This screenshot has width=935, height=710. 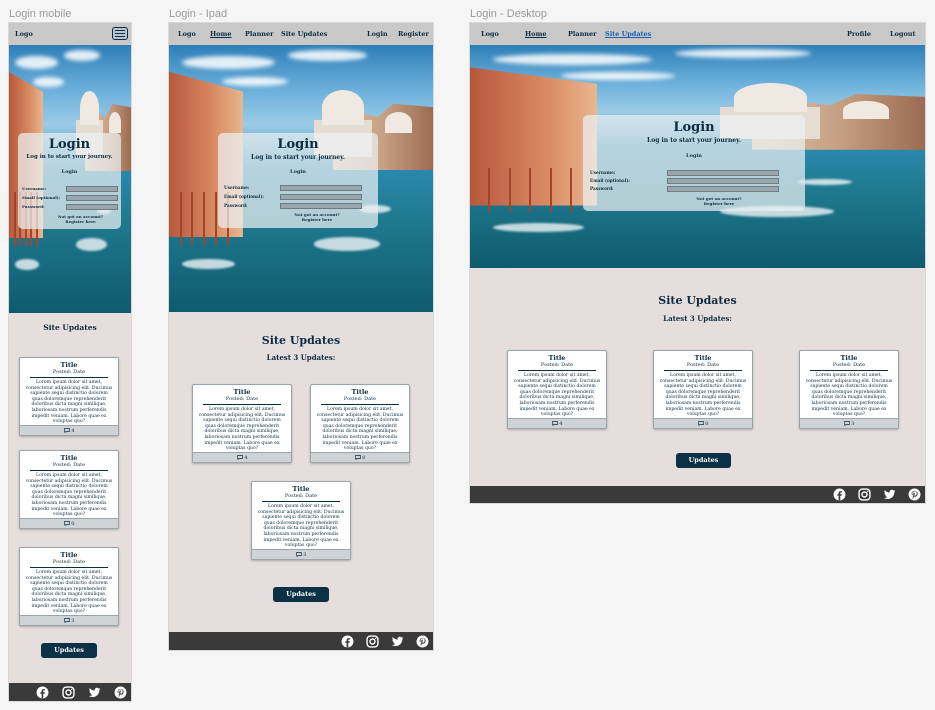 What do you see at coordinates (377, 34) in the screenshot?
I see `nav-login: Login` at bounding box center [377, 34].